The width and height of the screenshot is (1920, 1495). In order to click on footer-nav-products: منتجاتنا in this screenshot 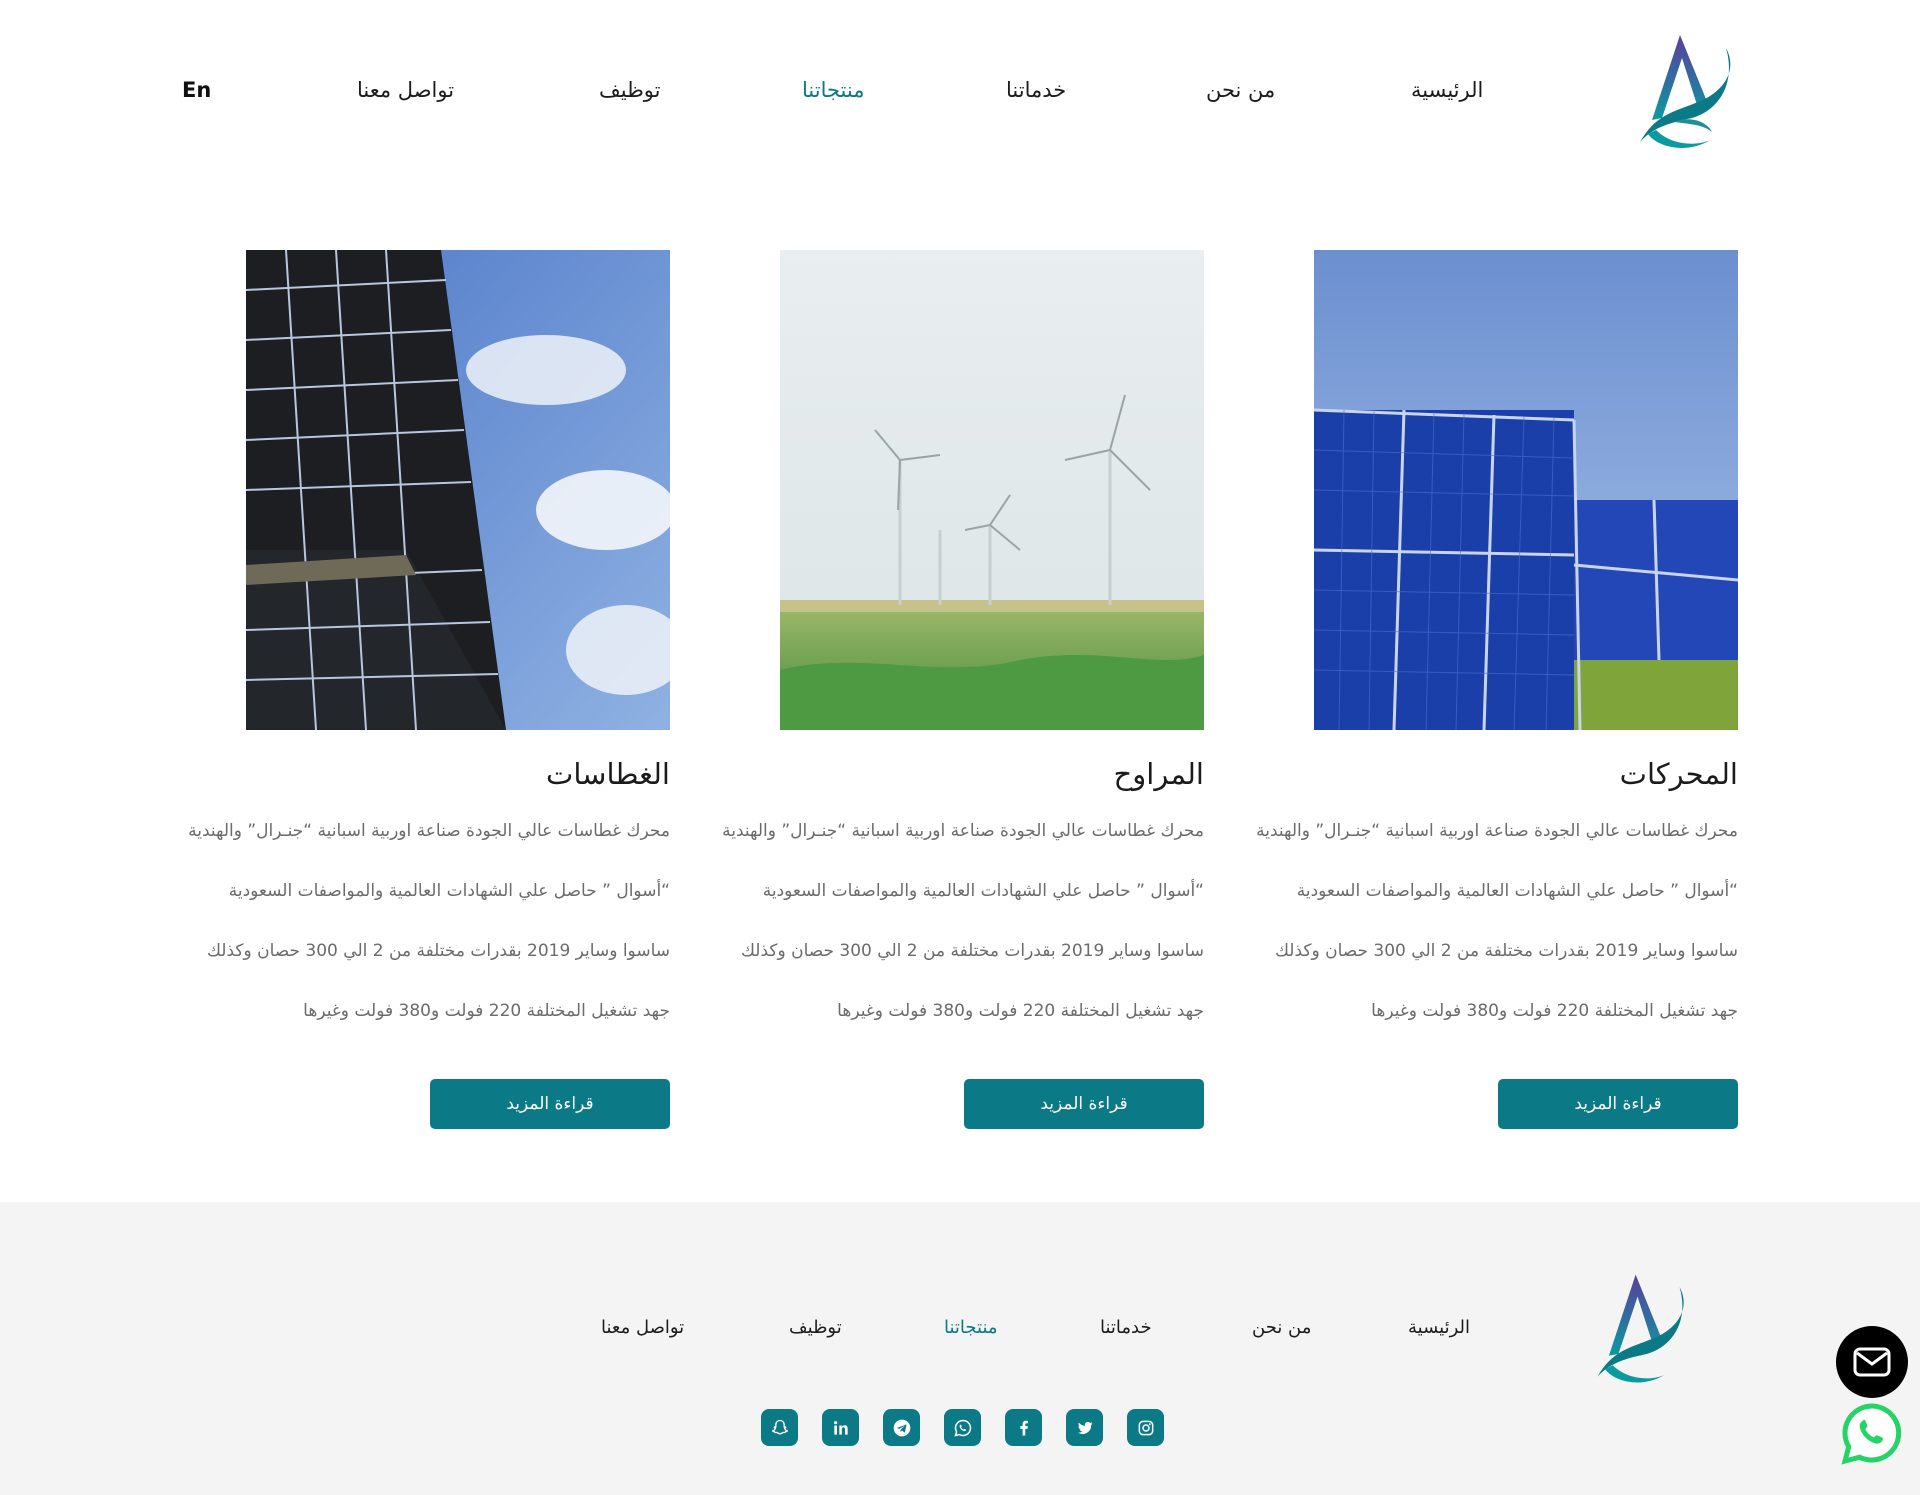, I will do `click(971, 1327)`.